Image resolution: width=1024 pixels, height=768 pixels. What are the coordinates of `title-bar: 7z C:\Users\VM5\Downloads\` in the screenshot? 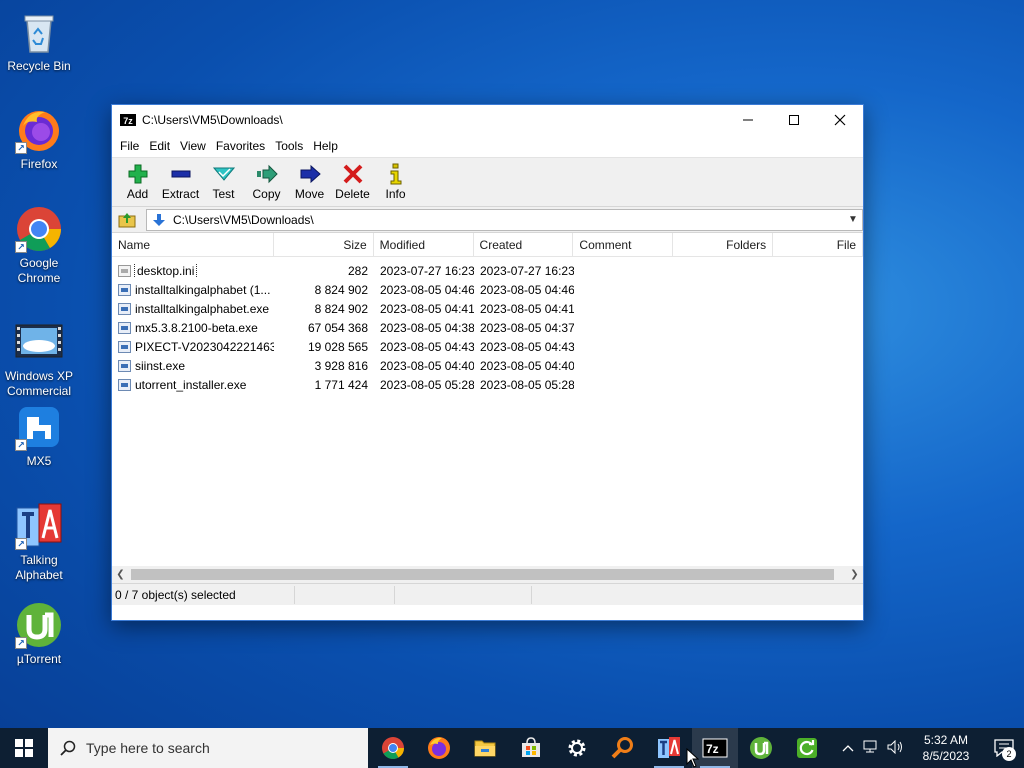 It's located at (487, 120).